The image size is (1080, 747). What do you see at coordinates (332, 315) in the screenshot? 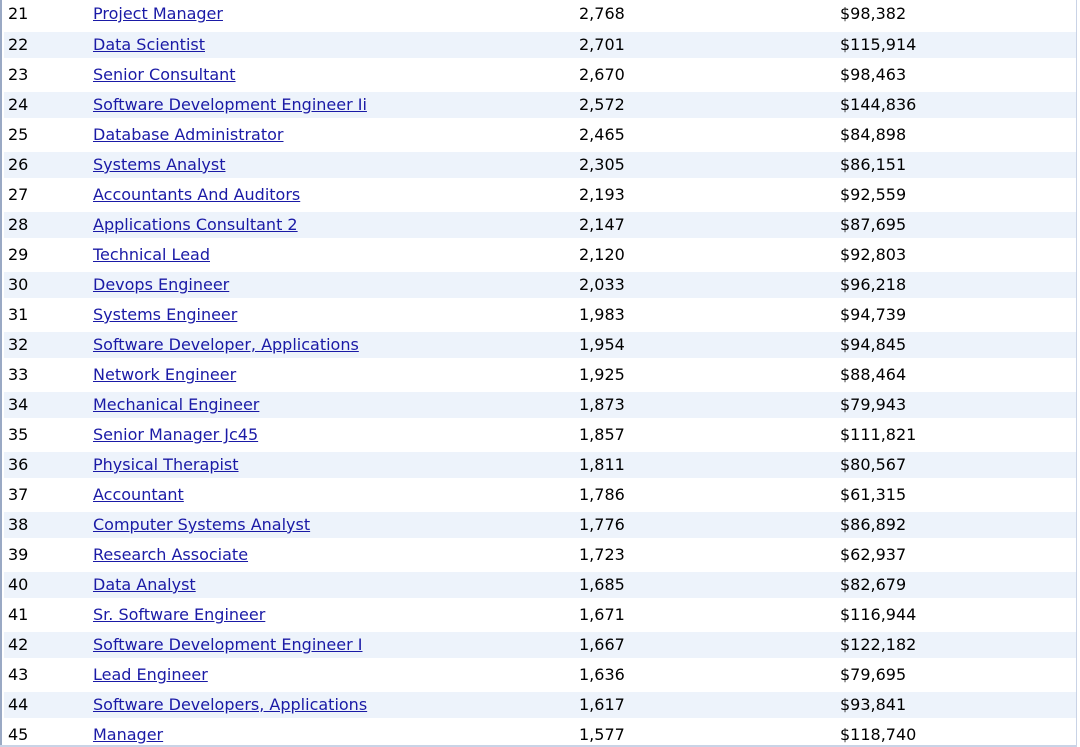
I see `job-title-cell: Systems Engineer` at bounding box center [332, 315].